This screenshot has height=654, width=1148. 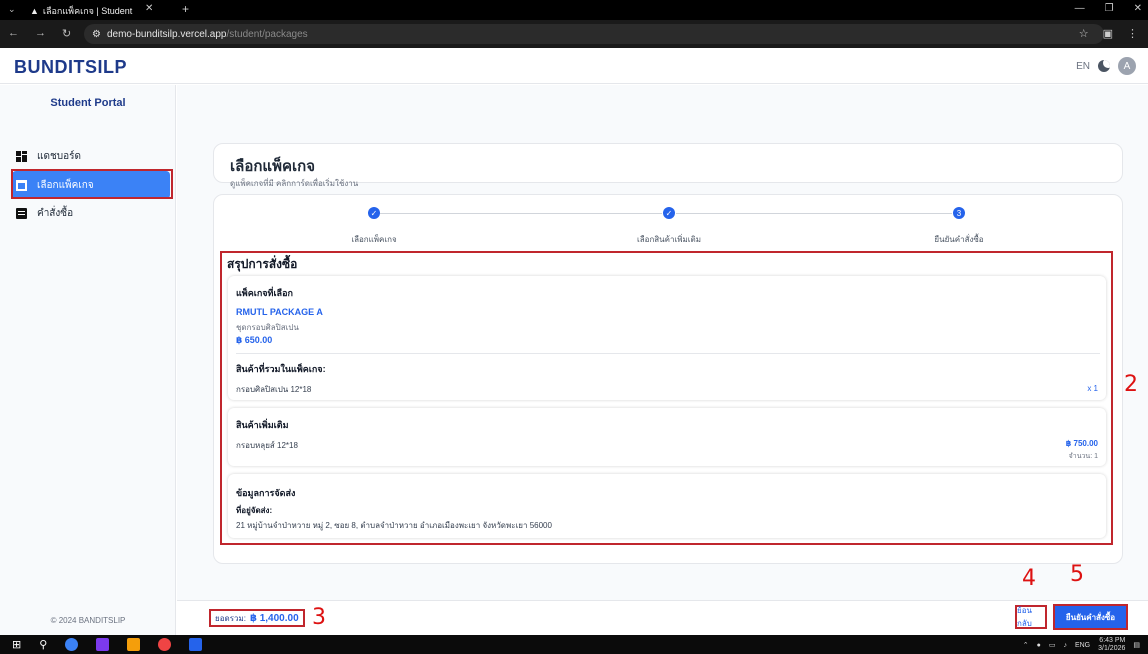 What do you see at coordinates (43, 644) in the screenshot?
I see `taskbar-search-icon: ⚲` at bounding box center [43, 644].